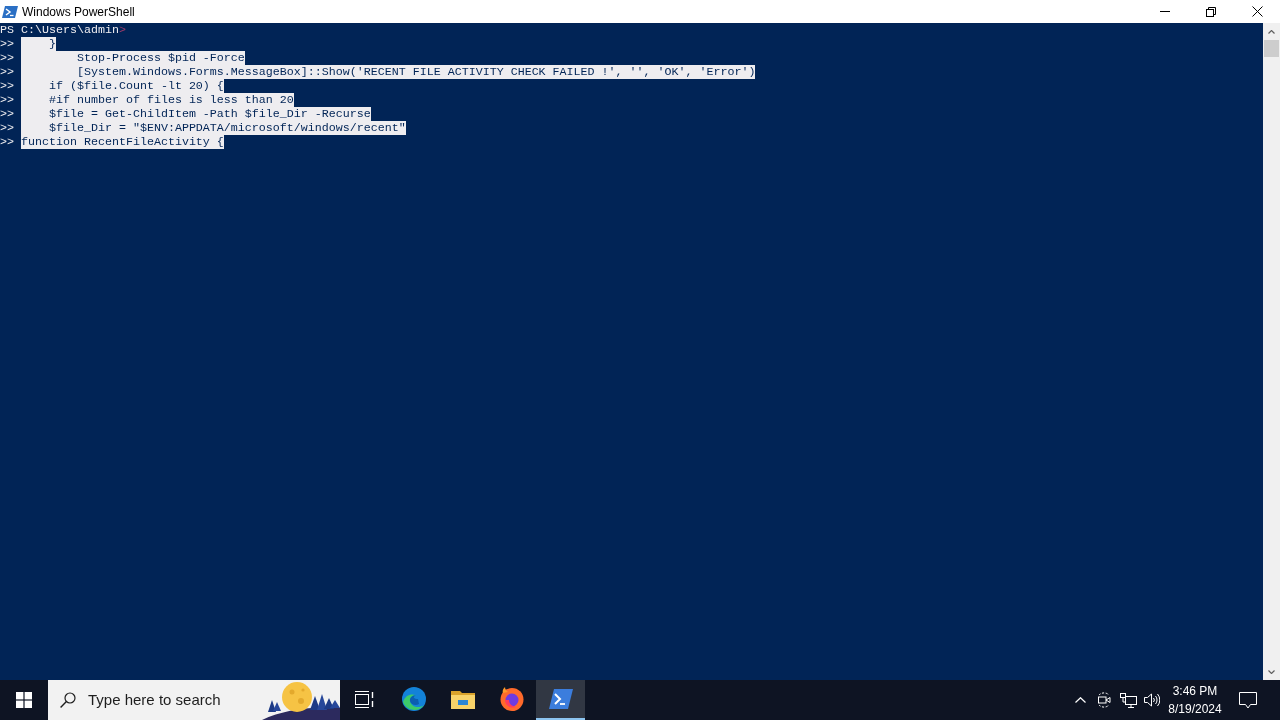 Image resolution: width=1280 pixels, height=720 pixels. Describe the element at coordinates (63, 30) in the screenshot. I see `prompt-text: PS C:\Users\admin>` at that location.